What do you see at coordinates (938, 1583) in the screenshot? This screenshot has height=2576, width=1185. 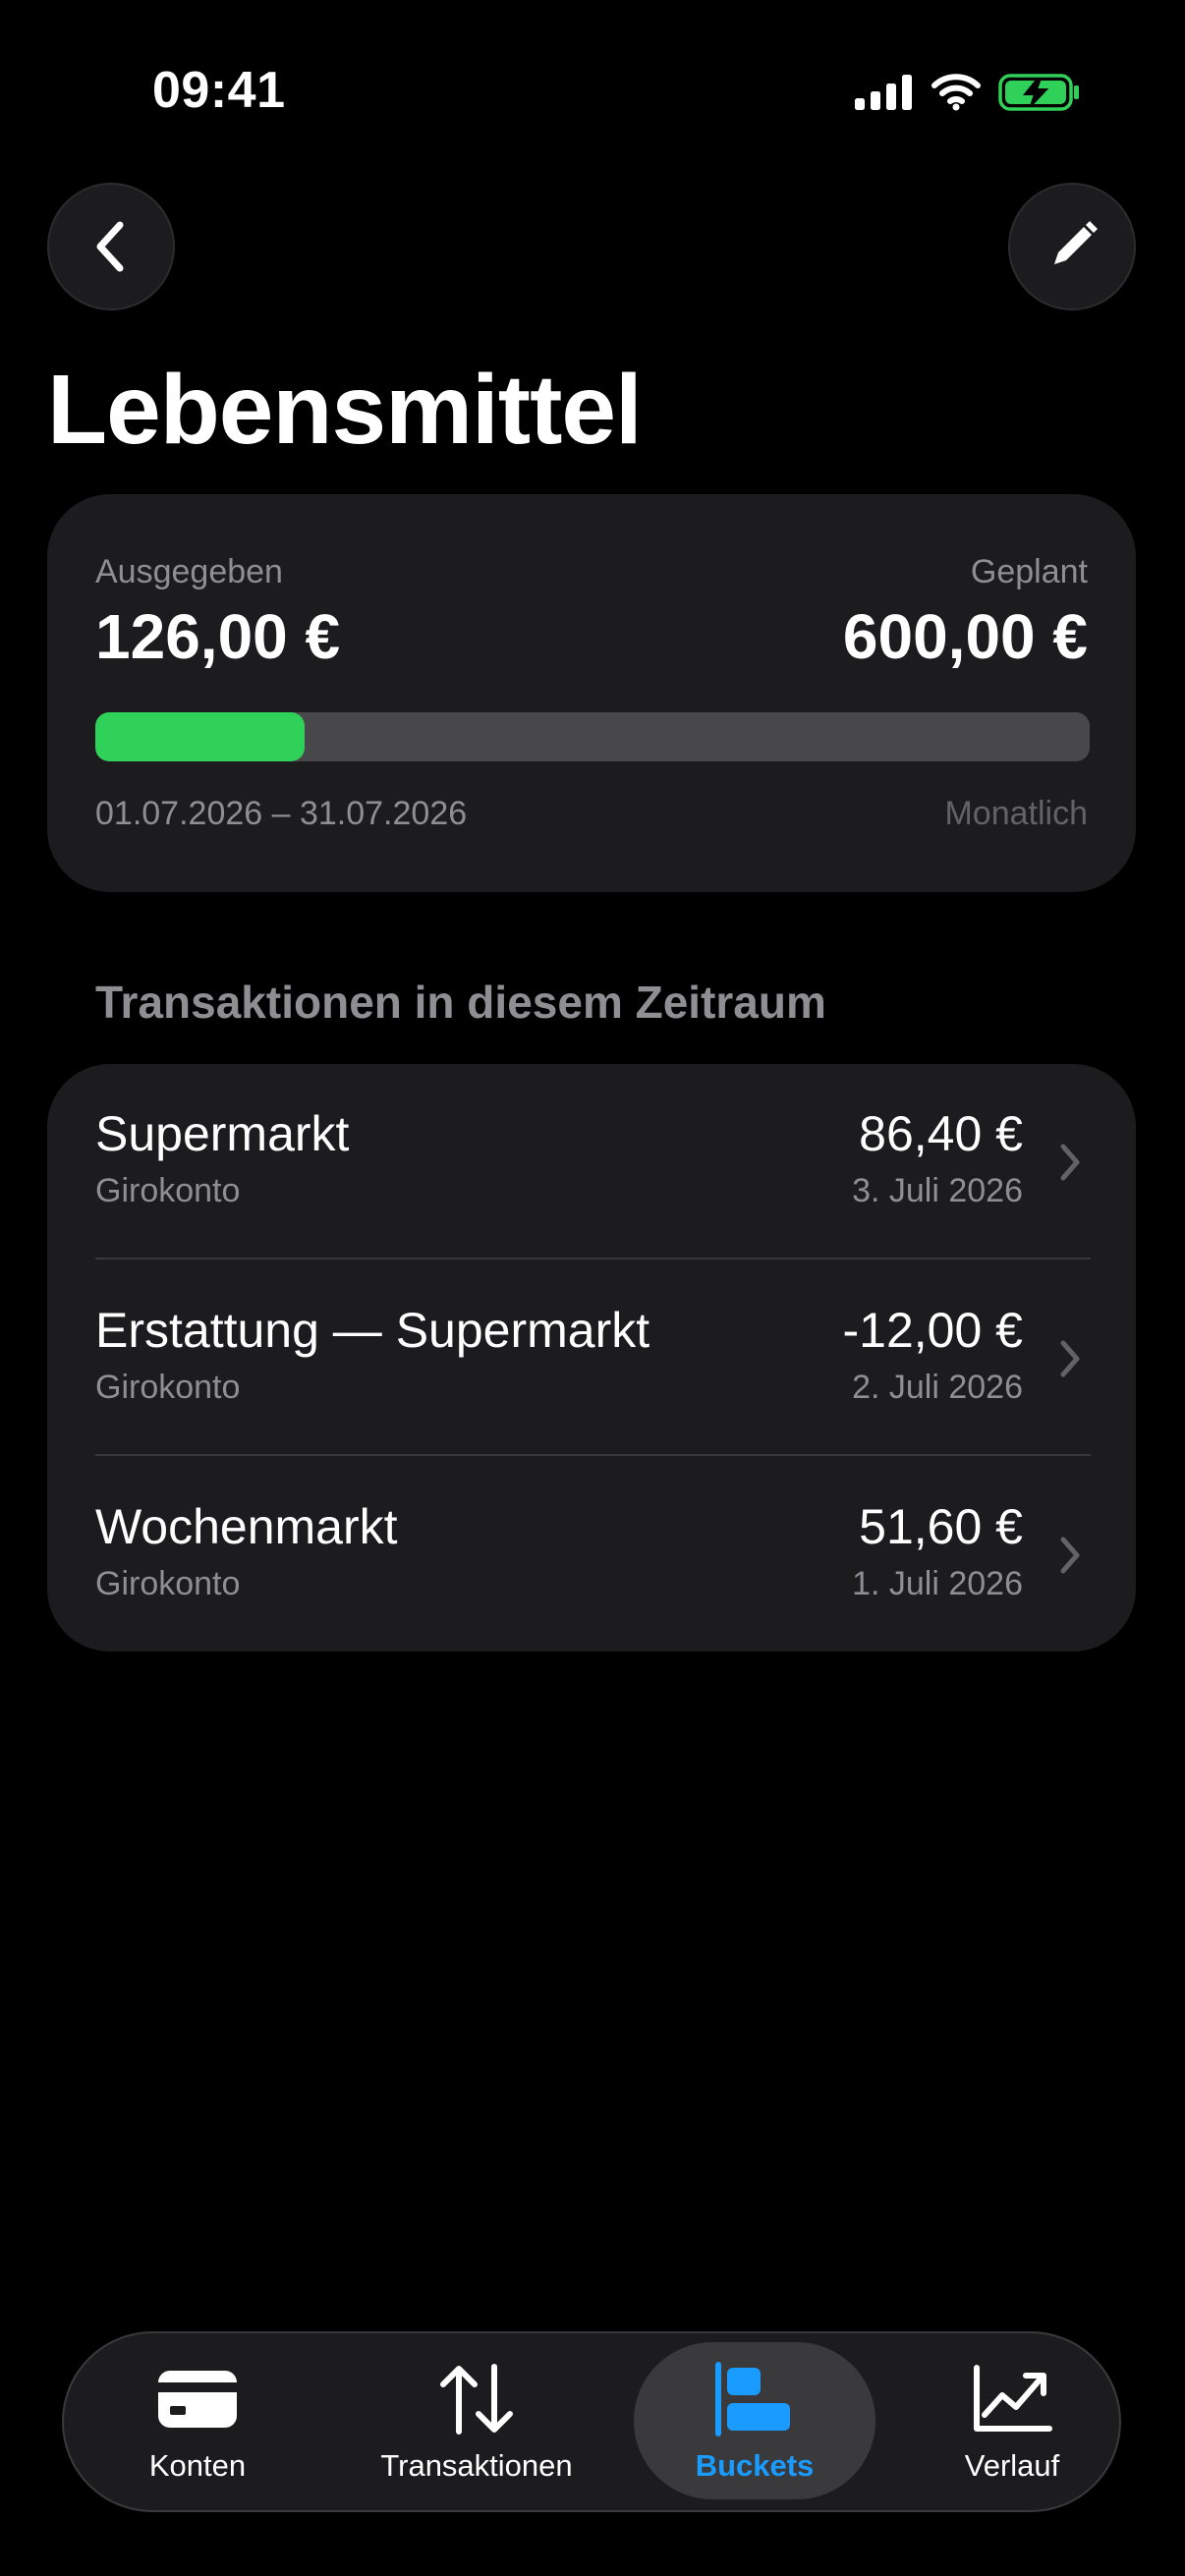 I see `transaction-date: 1. Juli 2026` at bounding box center [938, 1583].